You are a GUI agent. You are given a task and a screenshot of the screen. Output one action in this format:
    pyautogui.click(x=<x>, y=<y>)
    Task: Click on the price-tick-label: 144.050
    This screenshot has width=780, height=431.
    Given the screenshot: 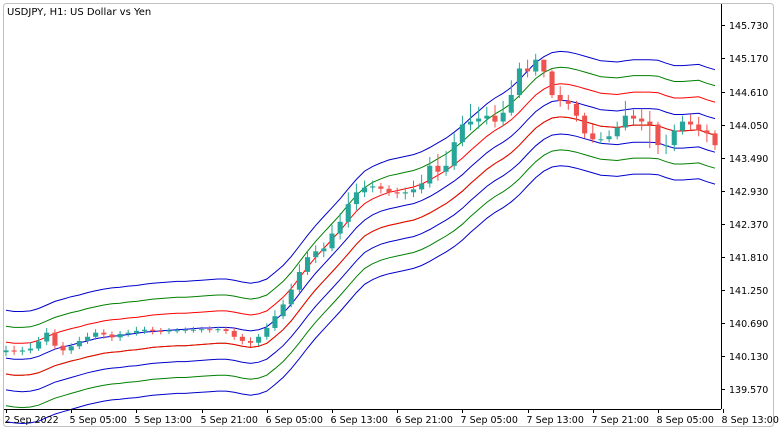 What is the action you would take?
    pyautogui.click(x=748, y=126)
    